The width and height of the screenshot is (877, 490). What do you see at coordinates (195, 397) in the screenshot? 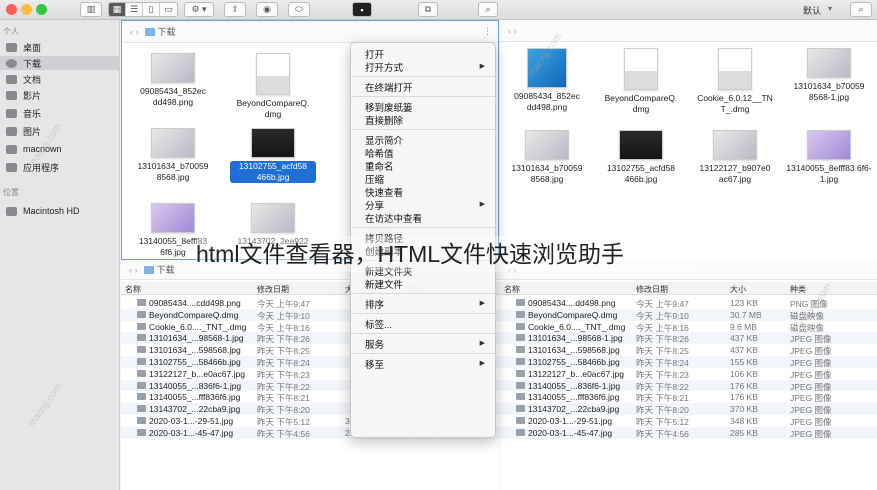
I see `file-name: 13140055_...fff836f6.jpg` at bounding box center [195, 397].